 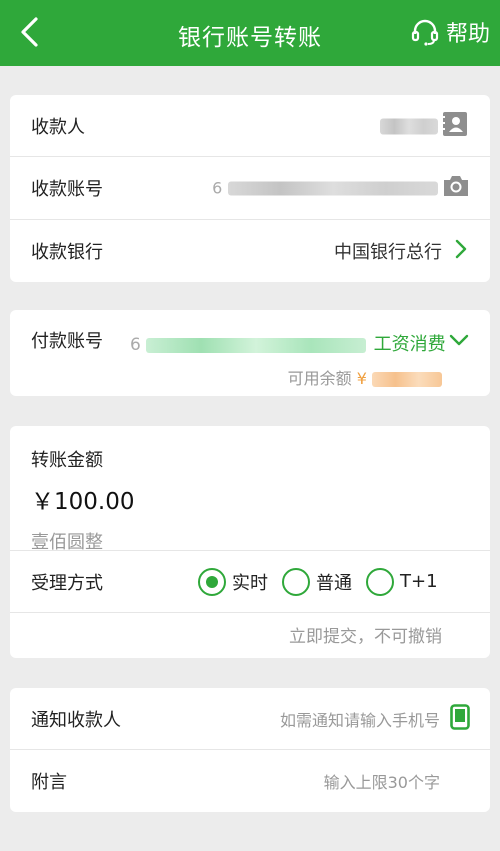 What do you see at coordinates (467, 34) in the screenshot?
I see `help-label: 帮助` at bounding box center [467, 34].